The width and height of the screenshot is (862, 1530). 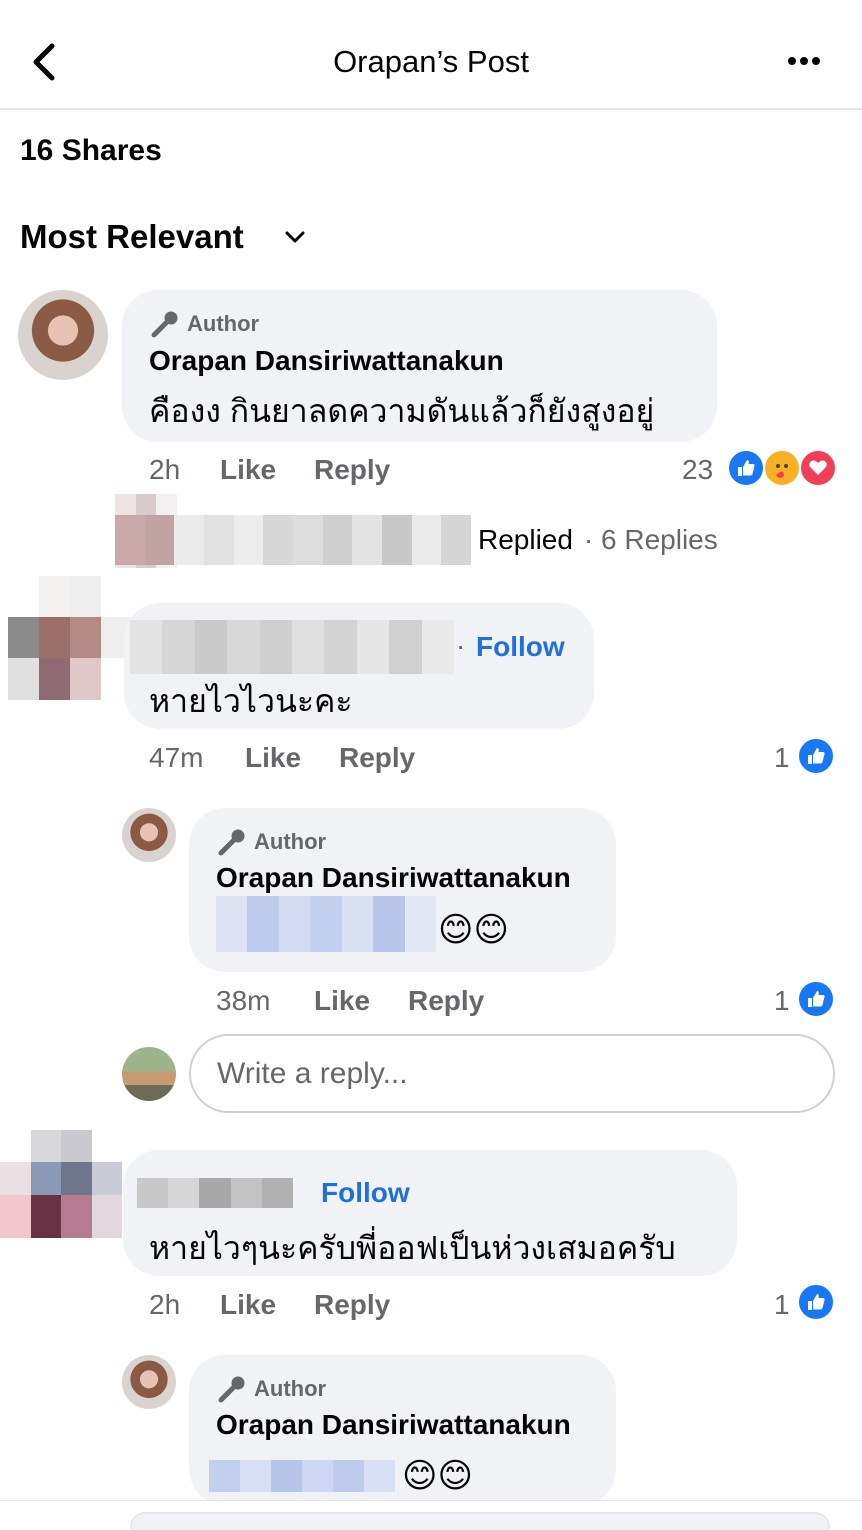 I want to click on chevron-down-icon, so click(x=295, y=237).